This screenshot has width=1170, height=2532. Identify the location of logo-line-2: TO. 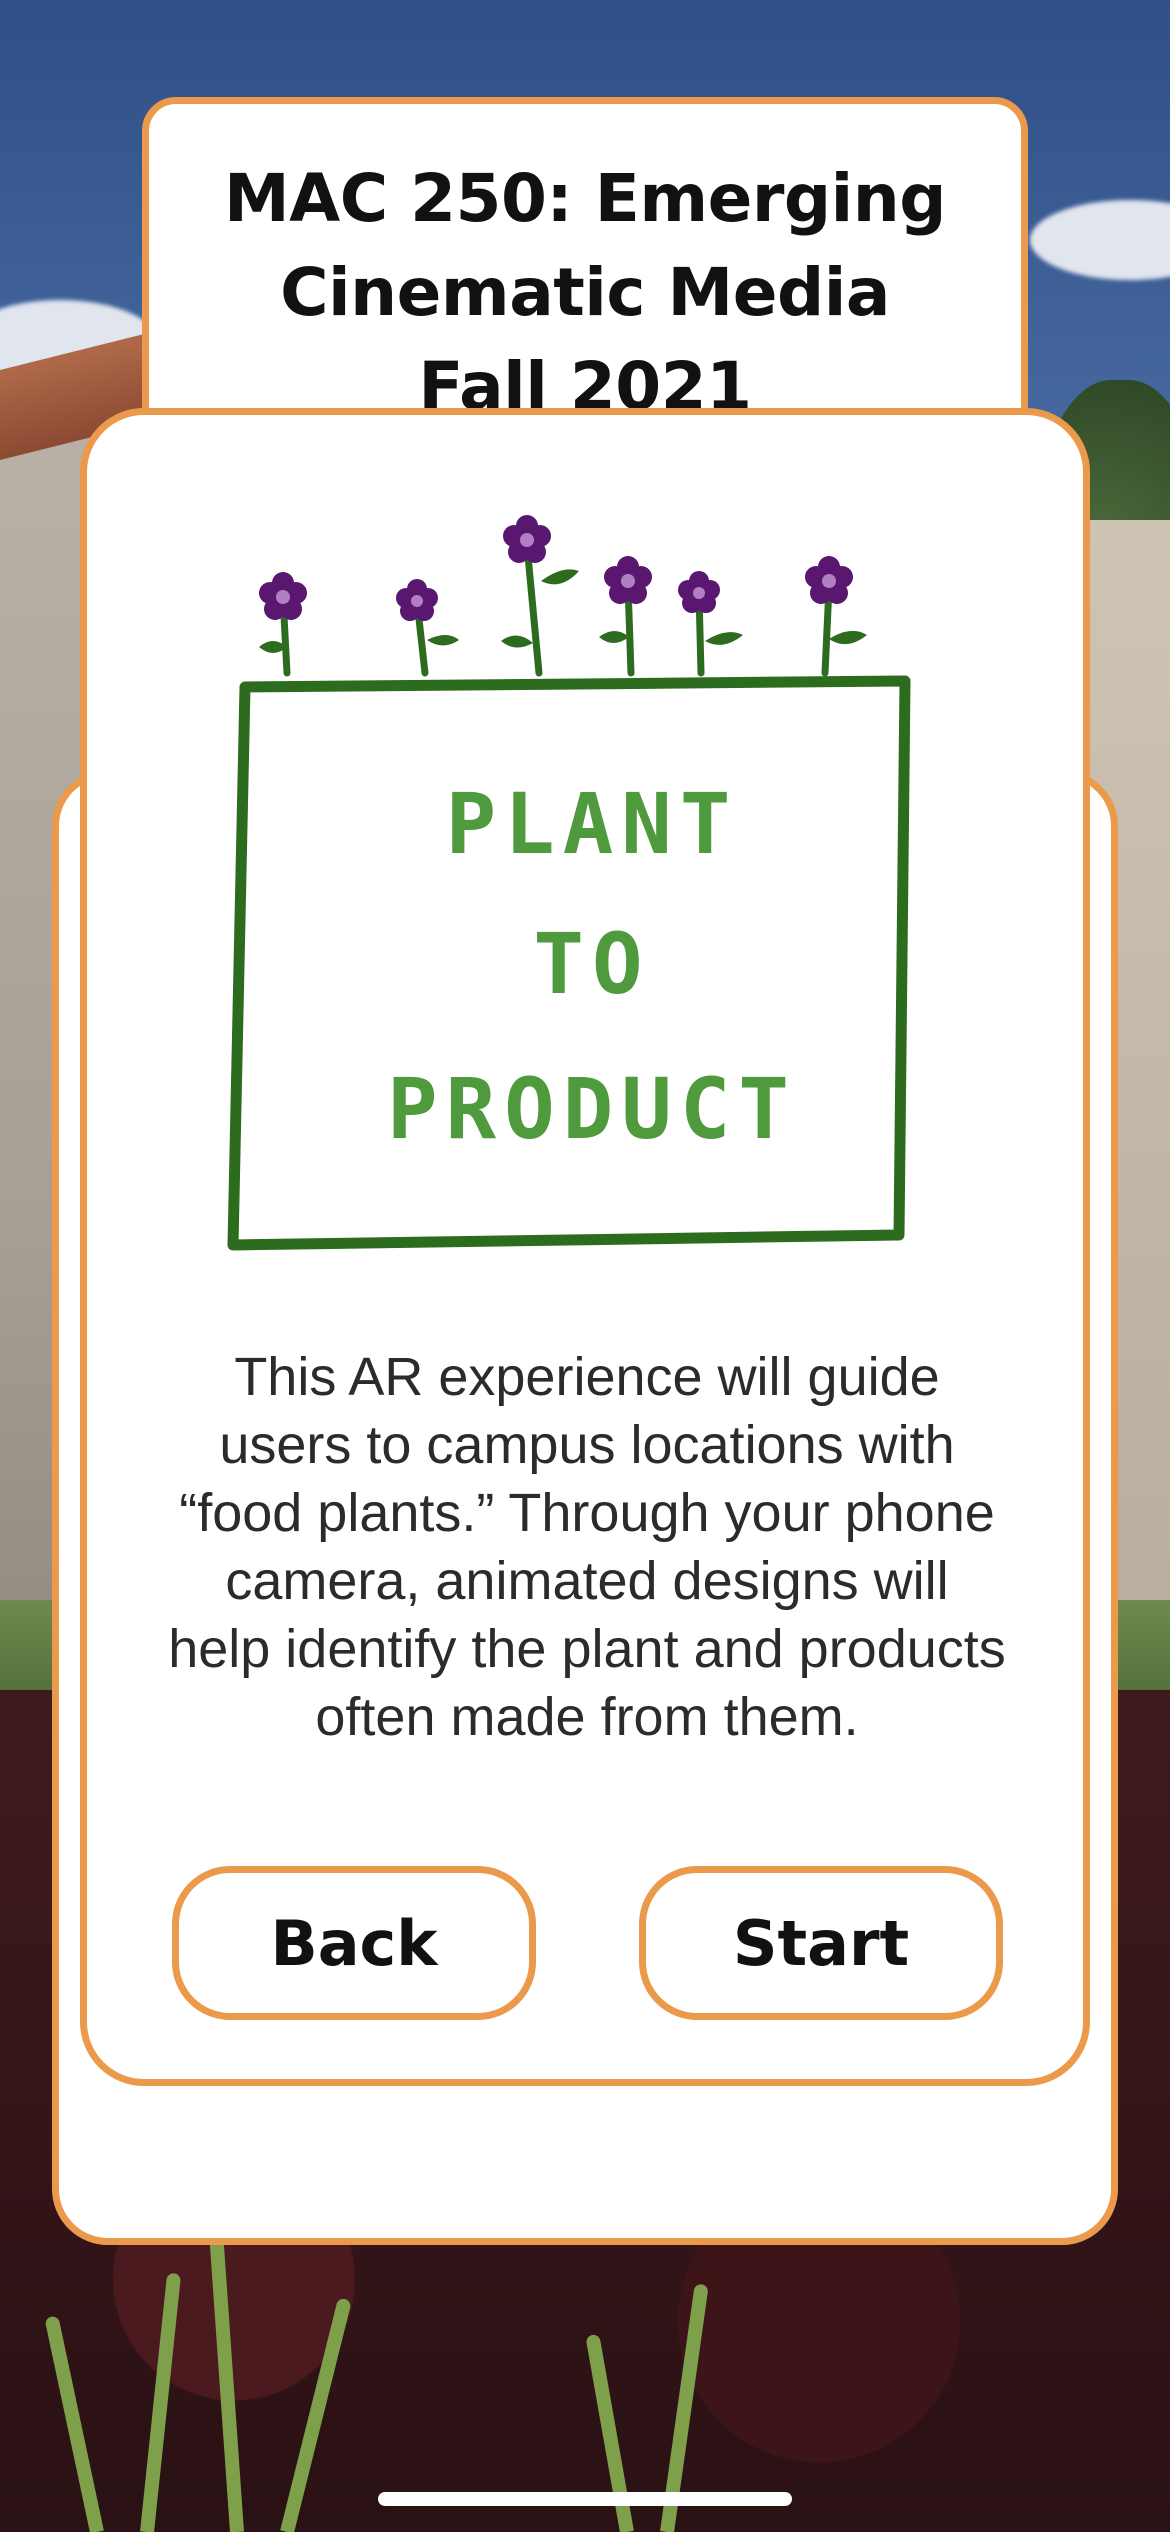
(592, 964).